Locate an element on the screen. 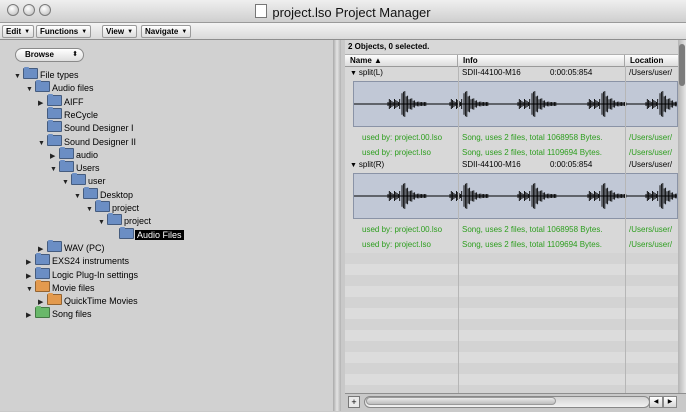  tree-item-label: Sound Designer I is located at coordinates (99, 128).